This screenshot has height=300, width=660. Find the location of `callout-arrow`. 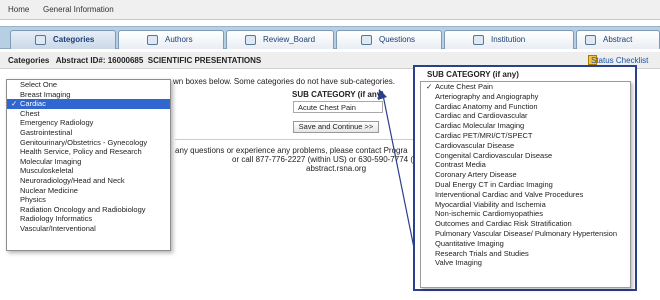

callout-arrow is located at coordinates (396, 169).